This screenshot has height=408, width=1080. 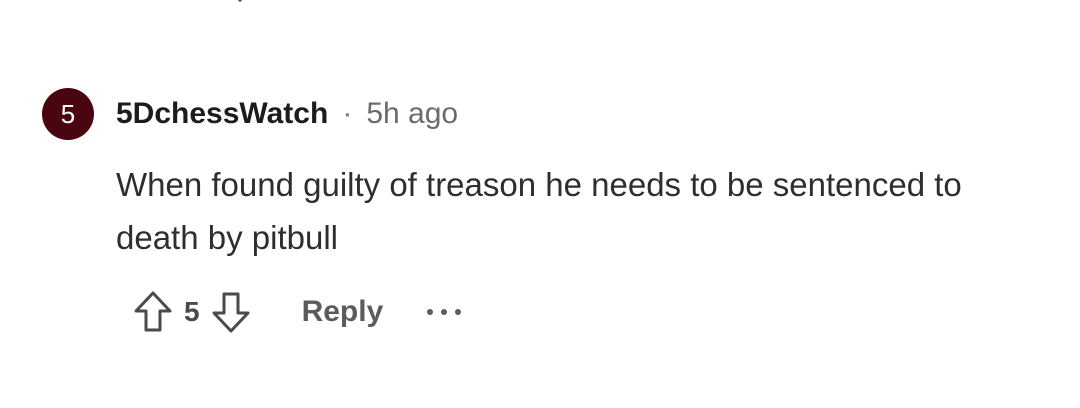 I want to click on previous-downvote-icon, so click(x=240, y=2).